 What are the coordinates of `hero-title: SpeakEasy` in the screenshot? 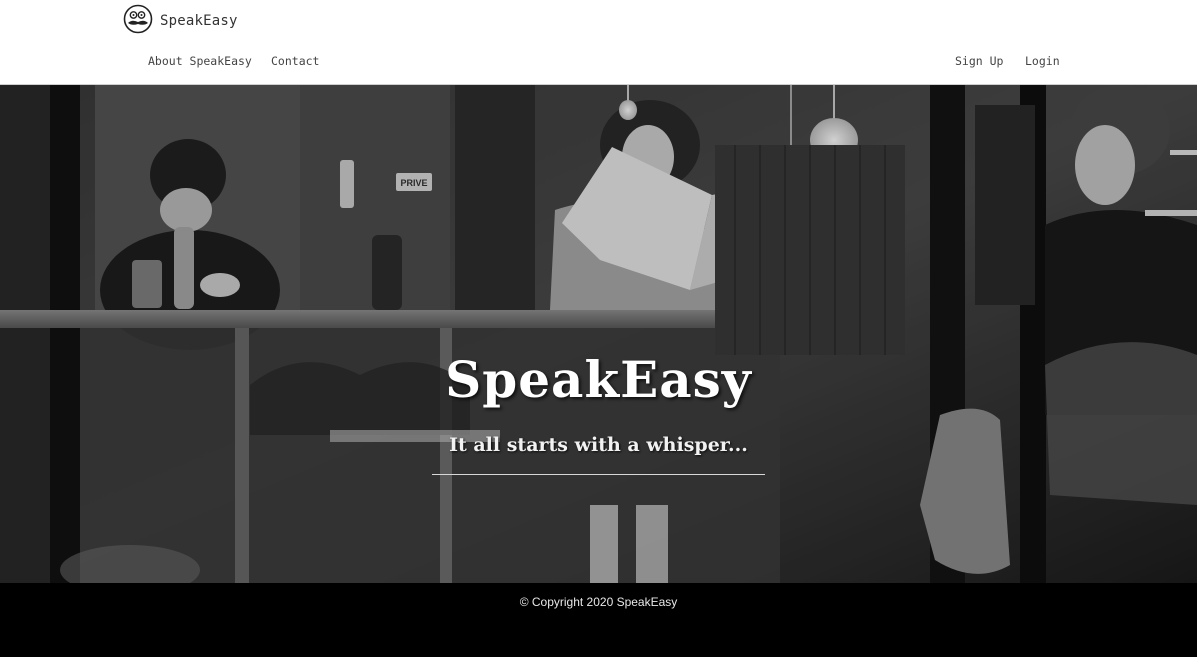 It's located at (598, 379).